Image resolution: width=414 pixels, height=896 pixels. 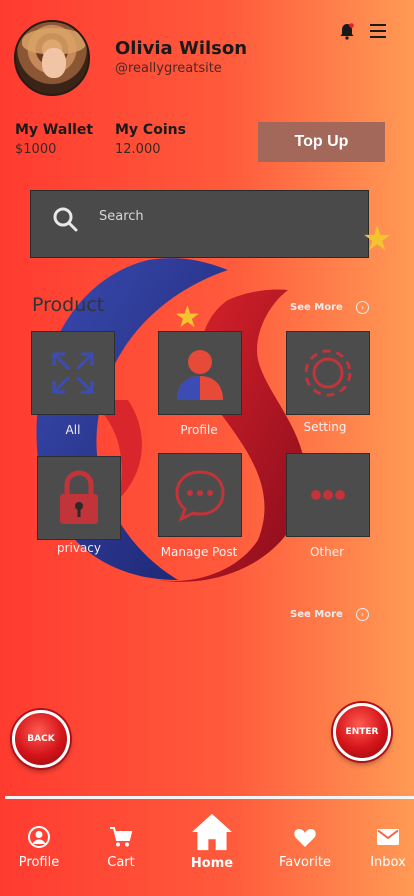 I want to click on top-up-button: Top Up, so click(x=321, y=142).